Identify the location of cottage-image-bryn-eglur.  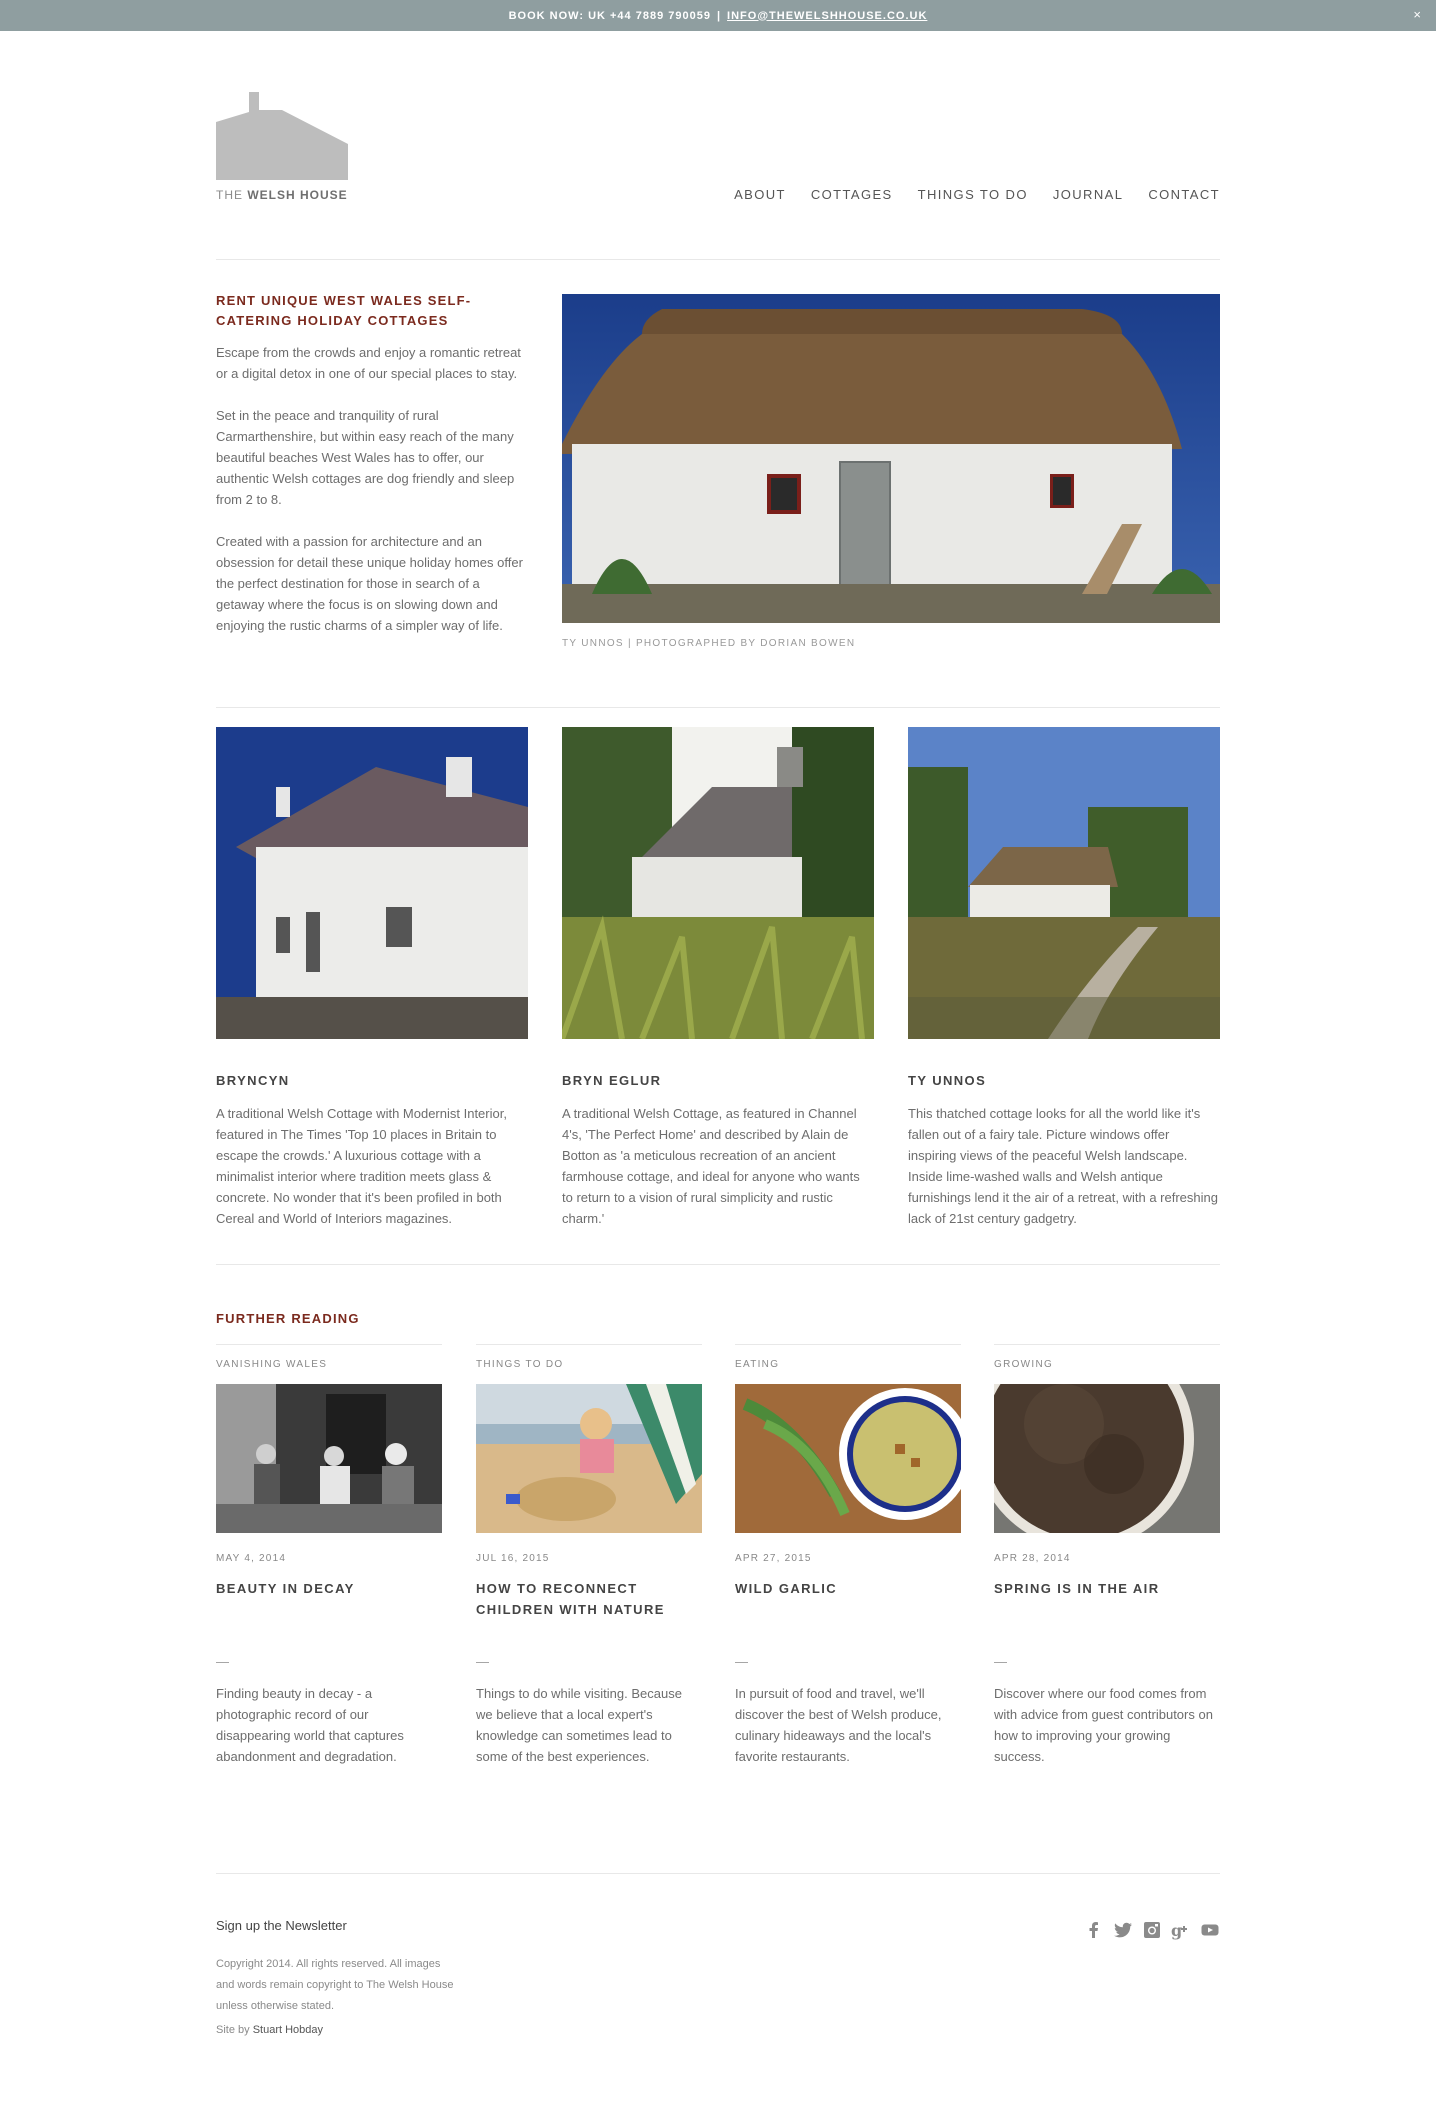
(718, 883).